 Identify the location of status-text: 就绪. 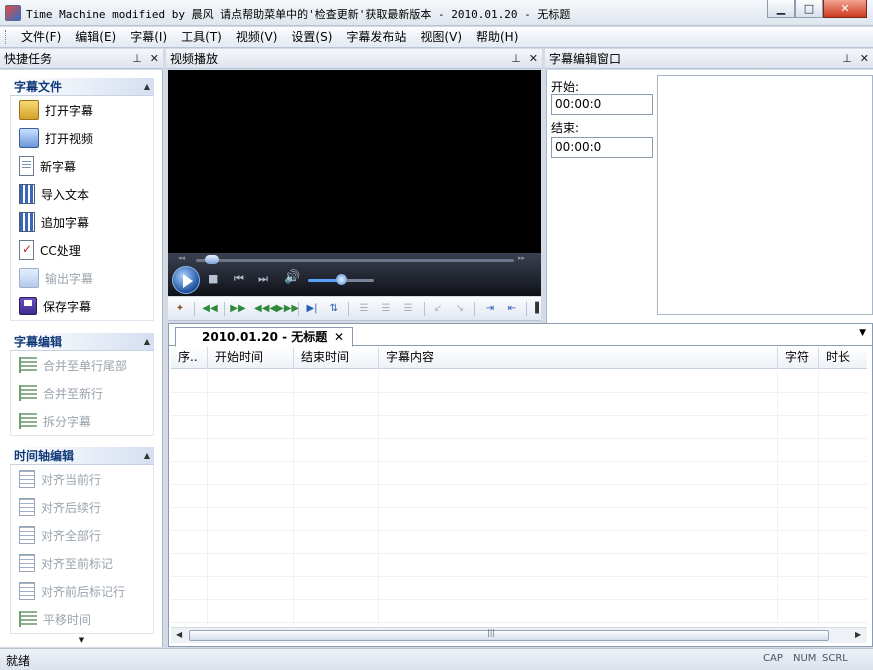
(18, 661).